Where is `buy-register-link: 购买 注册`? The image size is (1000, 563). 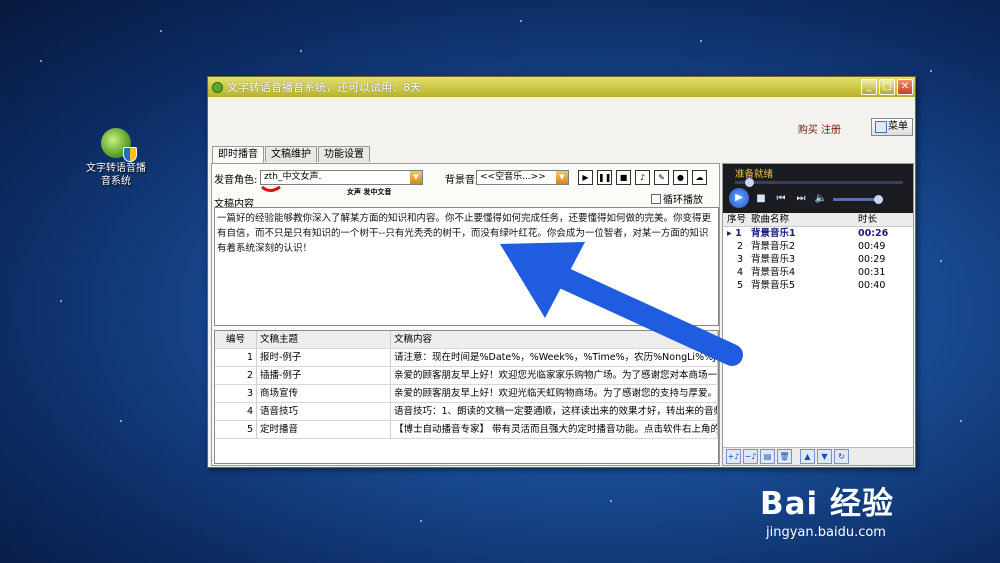 buy-register-link: 购买 注册 is located at coordinates (819, 128).